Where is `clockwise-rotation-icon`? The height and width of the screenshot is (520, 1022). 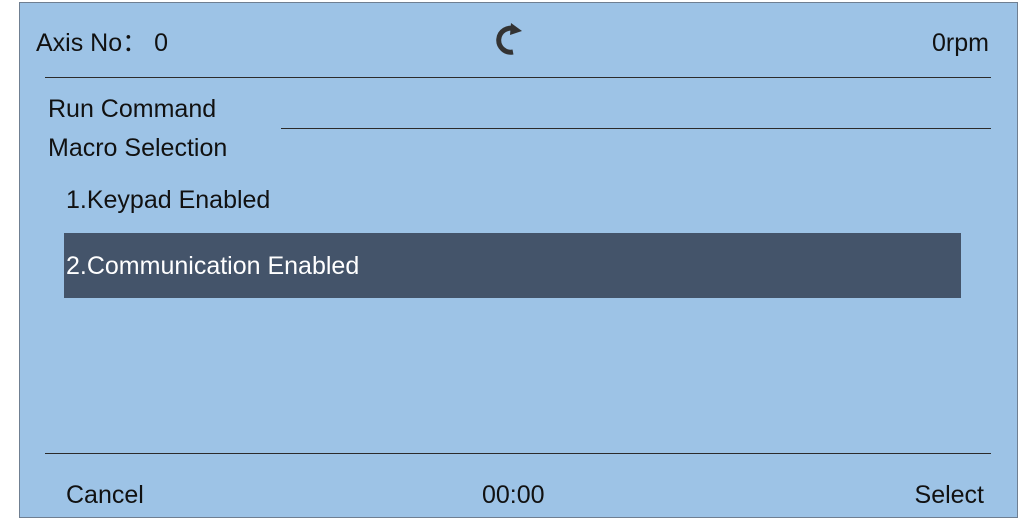
clockwise-rotation-icon is located at coordinates (509, 39).